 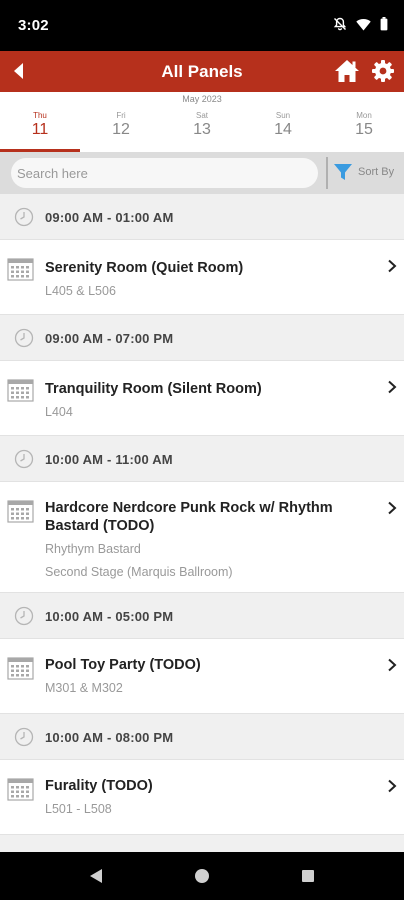 What do you see at coordinates (340, 24) in the screenshot?
I see `notifications-off-icon` at bounding box center [340, 24].